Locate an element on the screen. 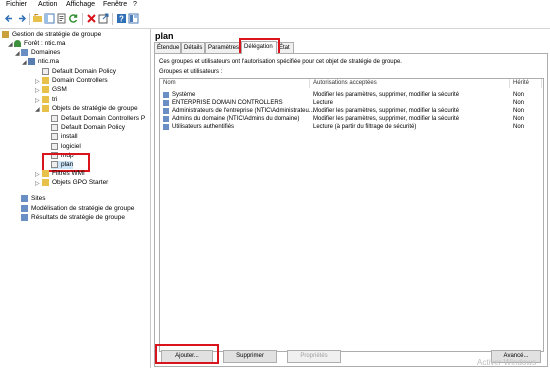  forest-icon is located at coordinates (17, 43).